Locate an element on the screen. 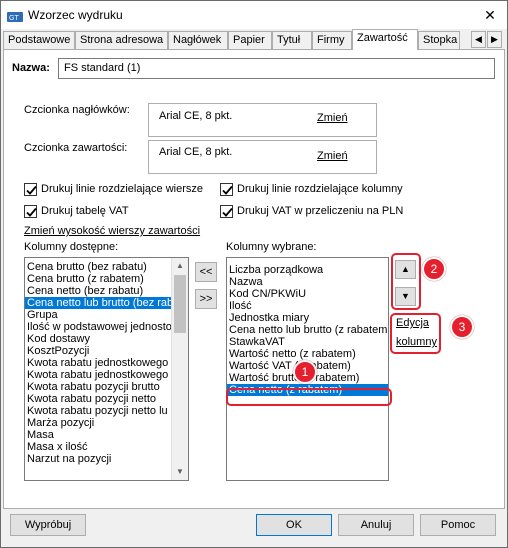  list-item: Ilość w podstawowej jednosto is located at coordinates (99, 327).